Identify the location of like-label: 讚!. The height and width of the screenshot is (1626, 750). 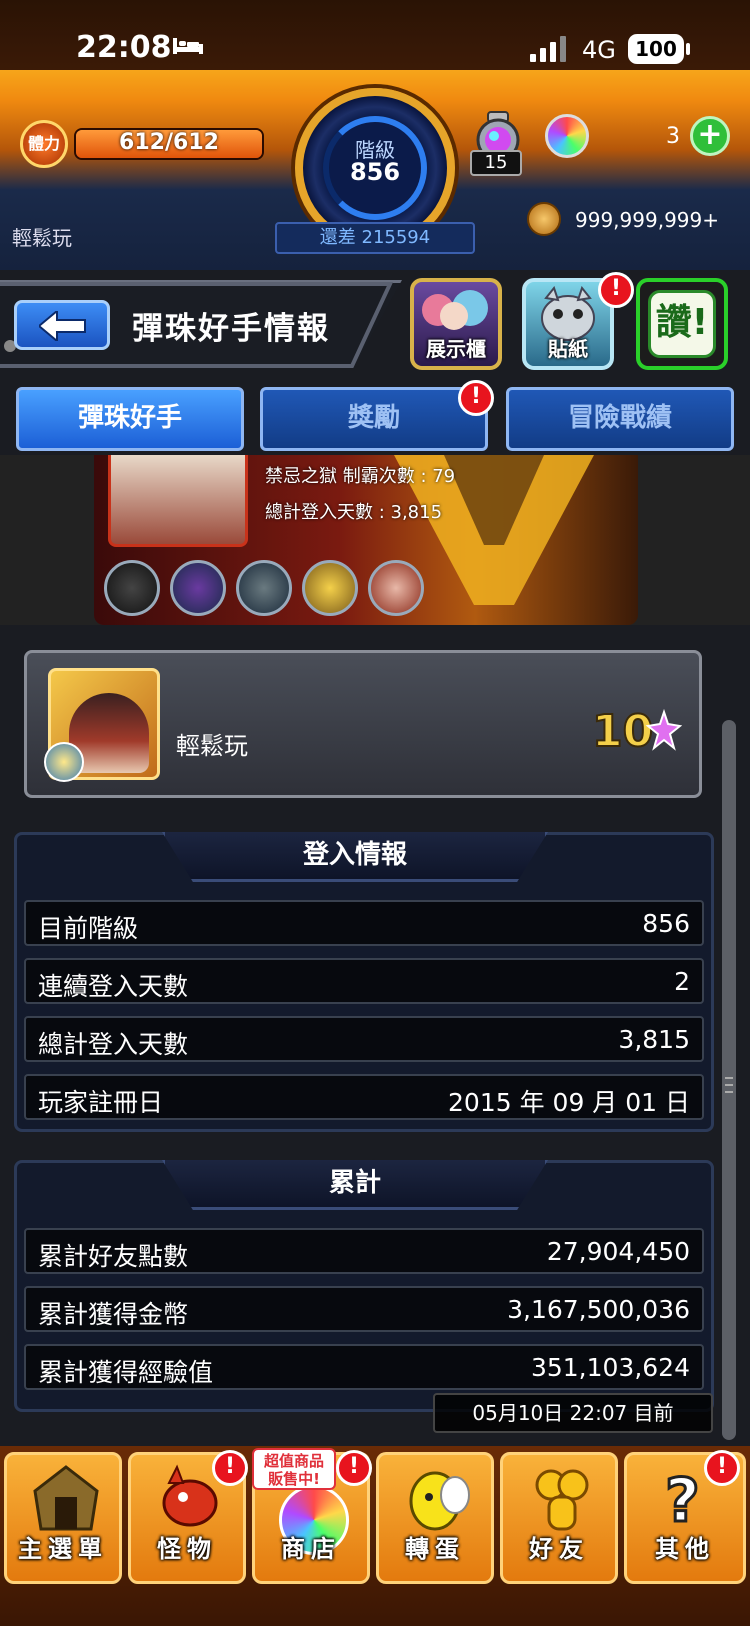
(682, 324).